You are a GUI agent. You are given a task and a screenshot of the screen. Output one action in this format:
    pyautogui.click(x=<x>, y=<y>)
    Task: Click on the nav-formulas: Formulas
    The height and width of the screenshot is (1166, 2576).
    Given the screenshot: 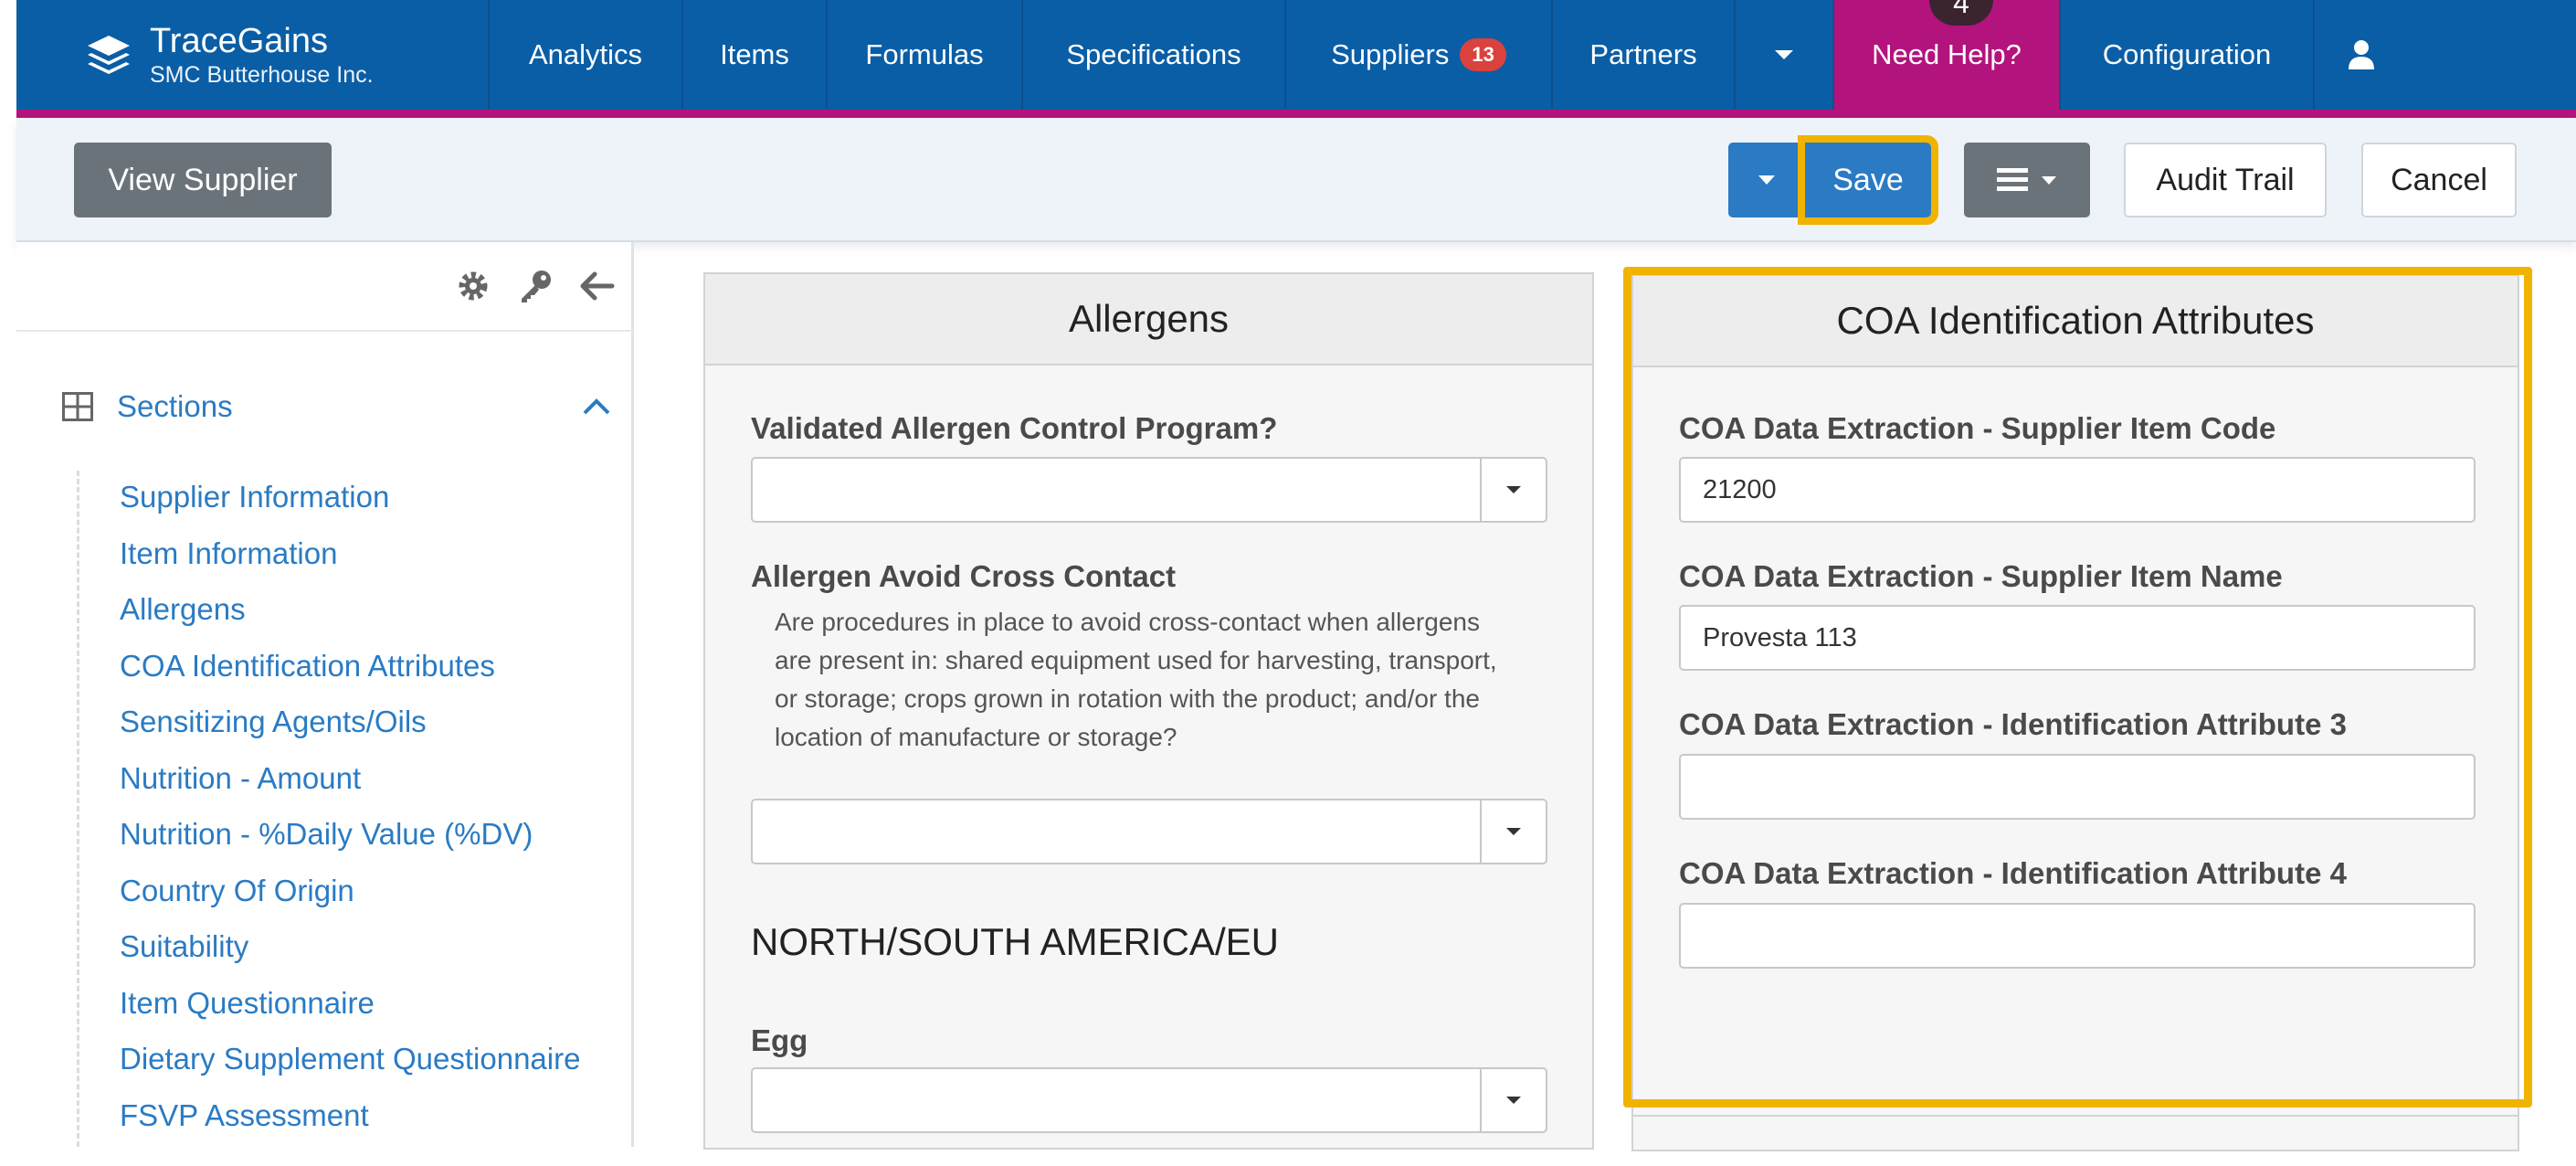 What is the action you would take?
    pyautogui.click(x=925, y=55)
    